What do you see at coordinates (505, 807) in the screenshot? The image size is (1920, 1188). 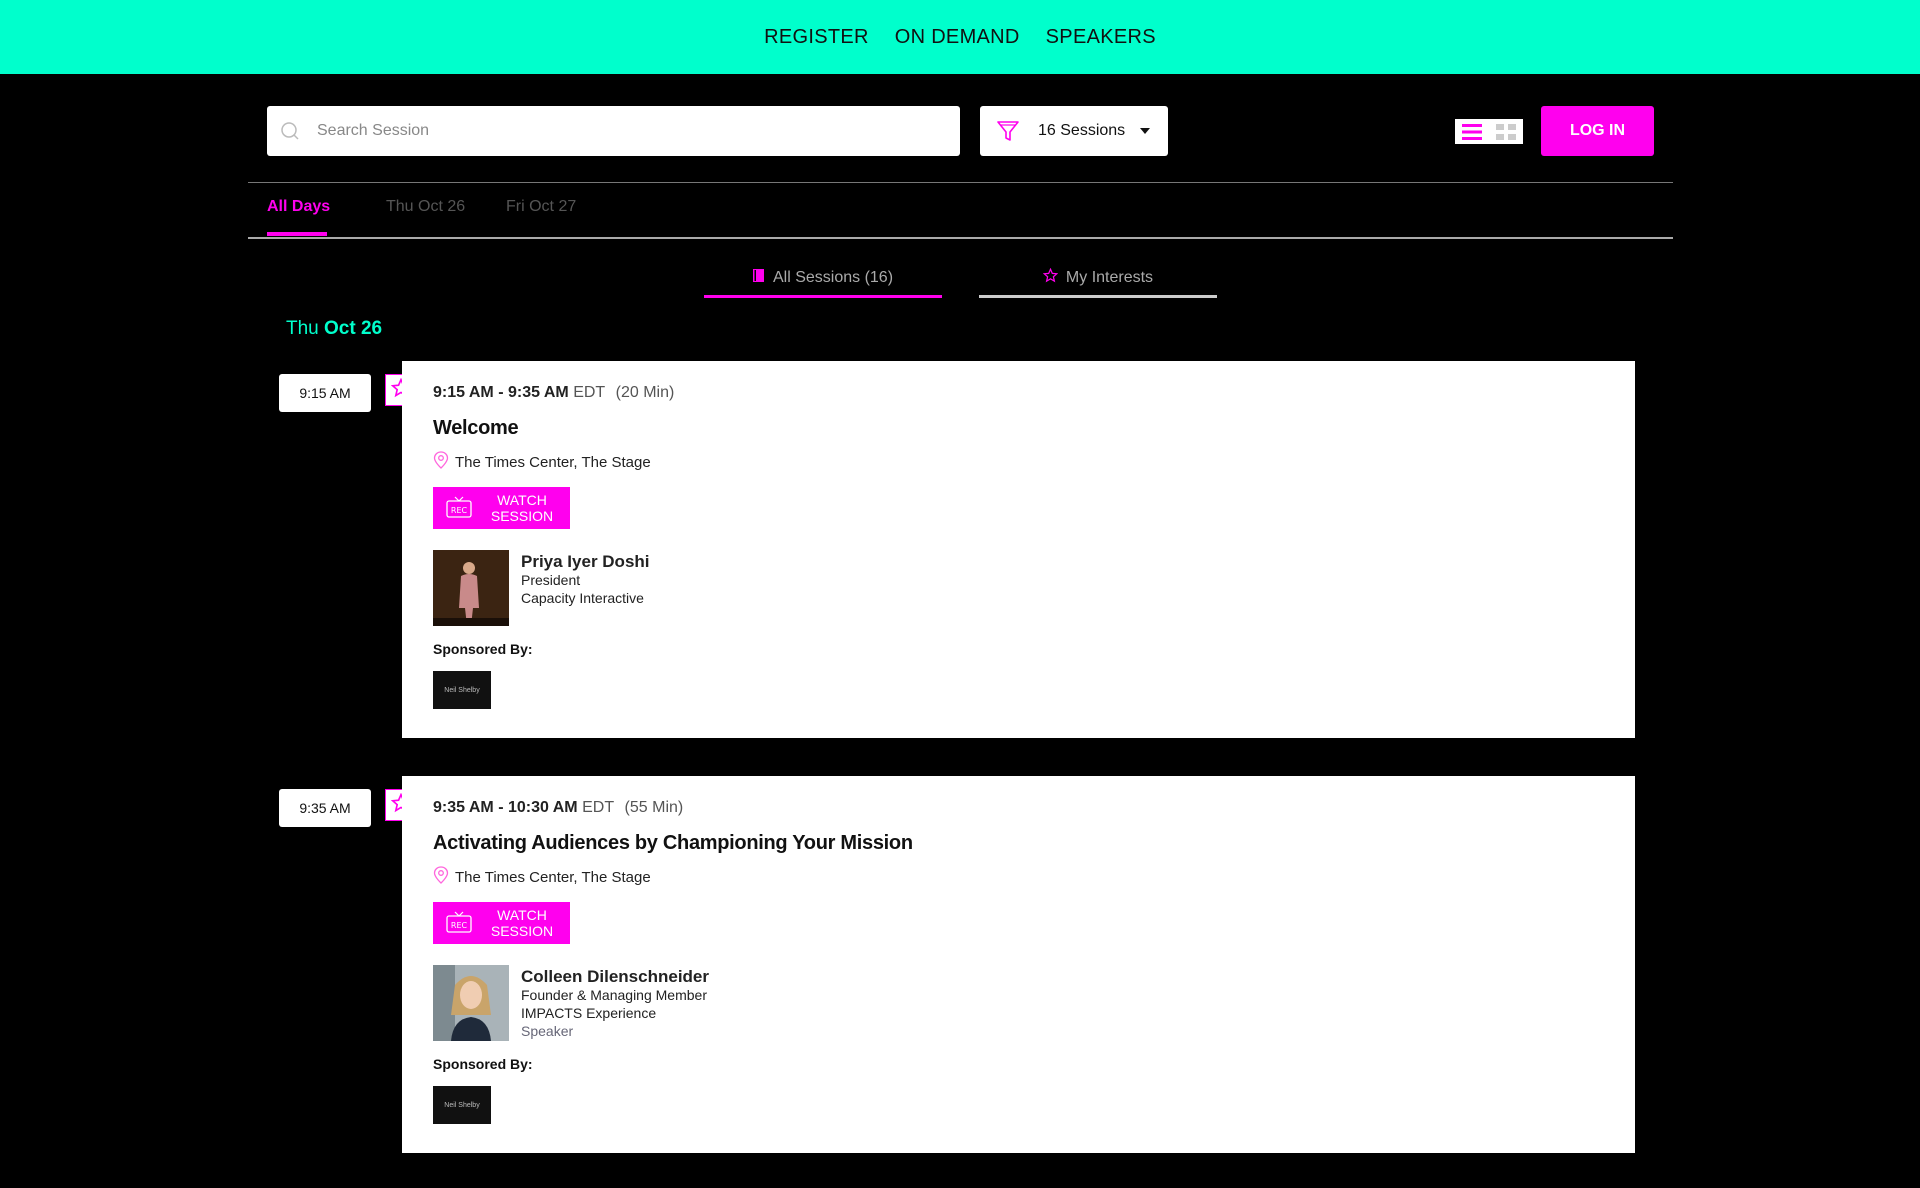 I see `time-range-text: 9:35 AM - 10:30 AM` at bounding box center [505, 807].